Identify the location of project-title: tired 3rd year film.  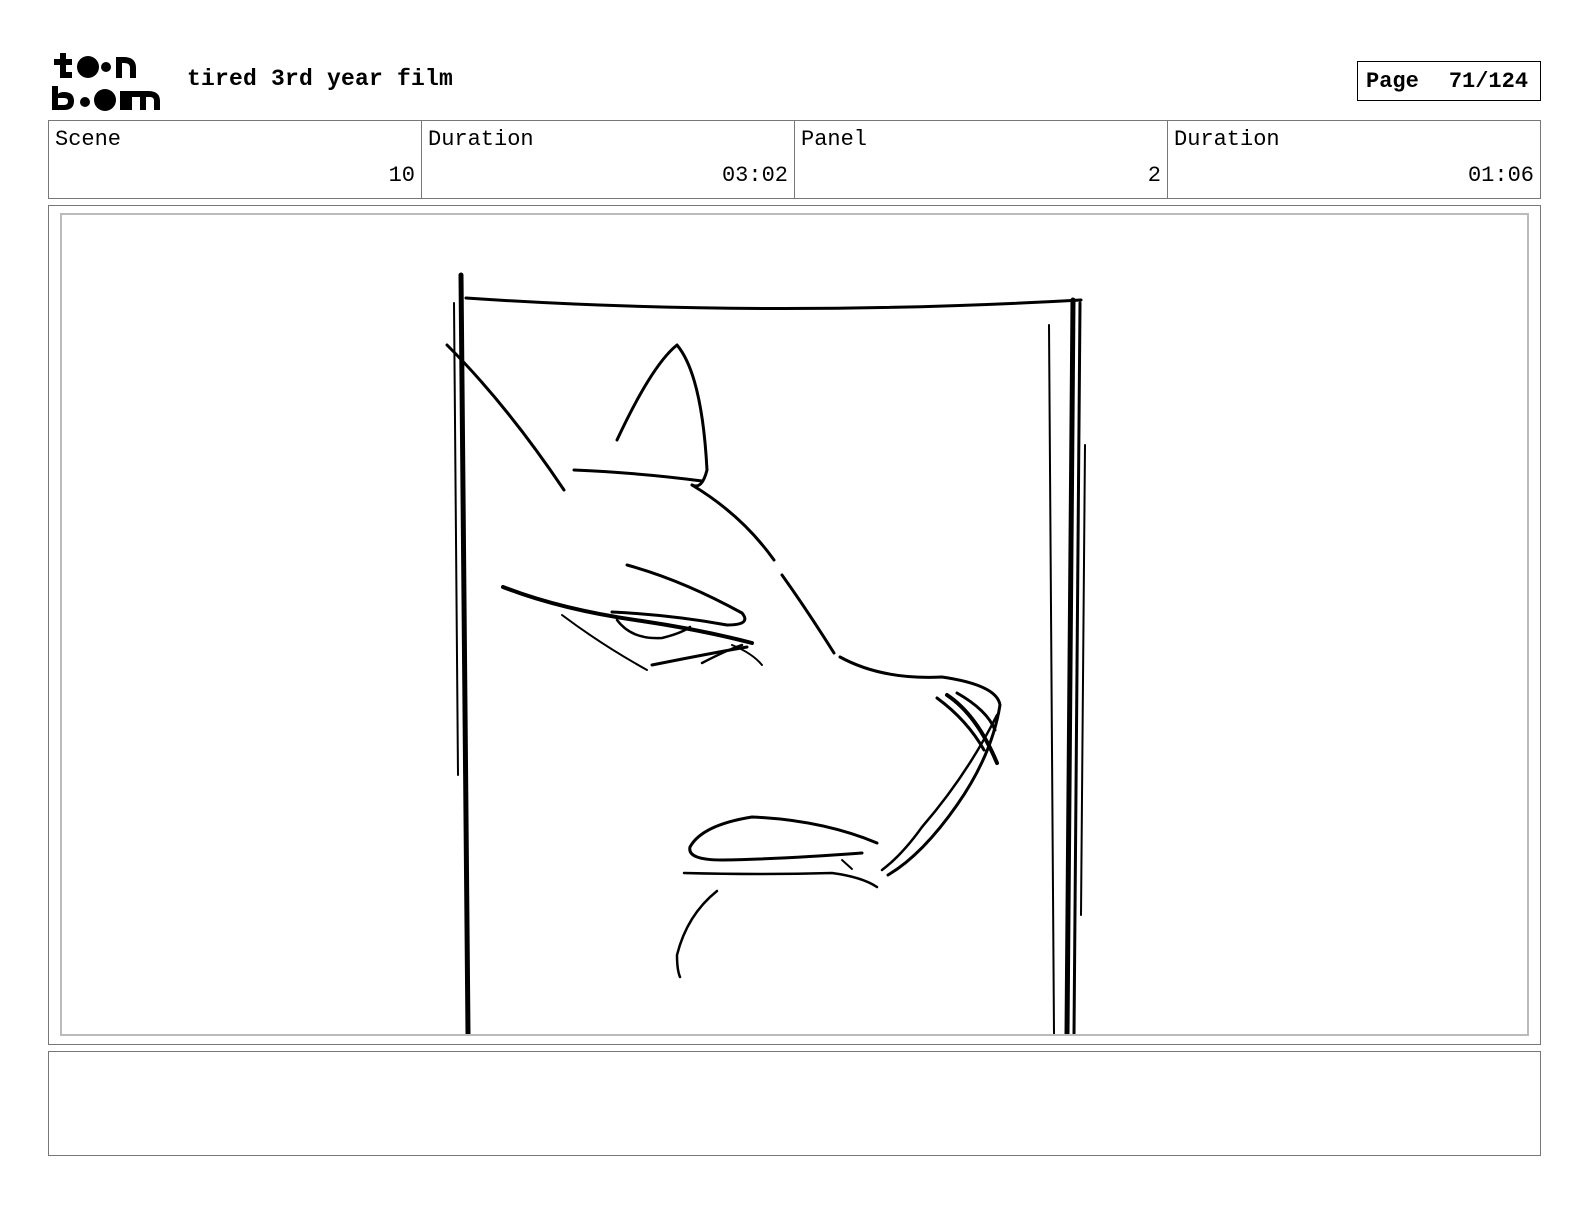
(320, 79).